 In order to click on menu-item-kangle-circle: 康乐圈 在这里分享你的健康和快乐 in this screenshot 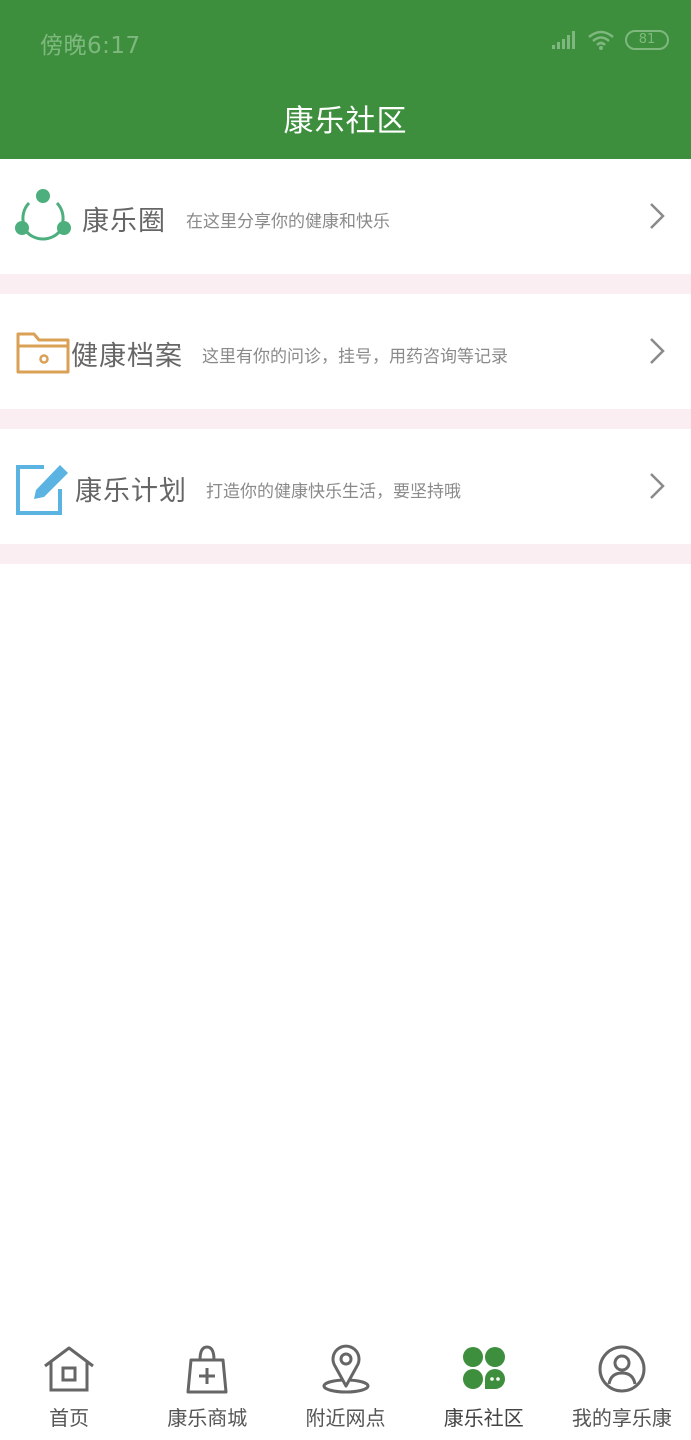, I will do `click(345, 216)`.